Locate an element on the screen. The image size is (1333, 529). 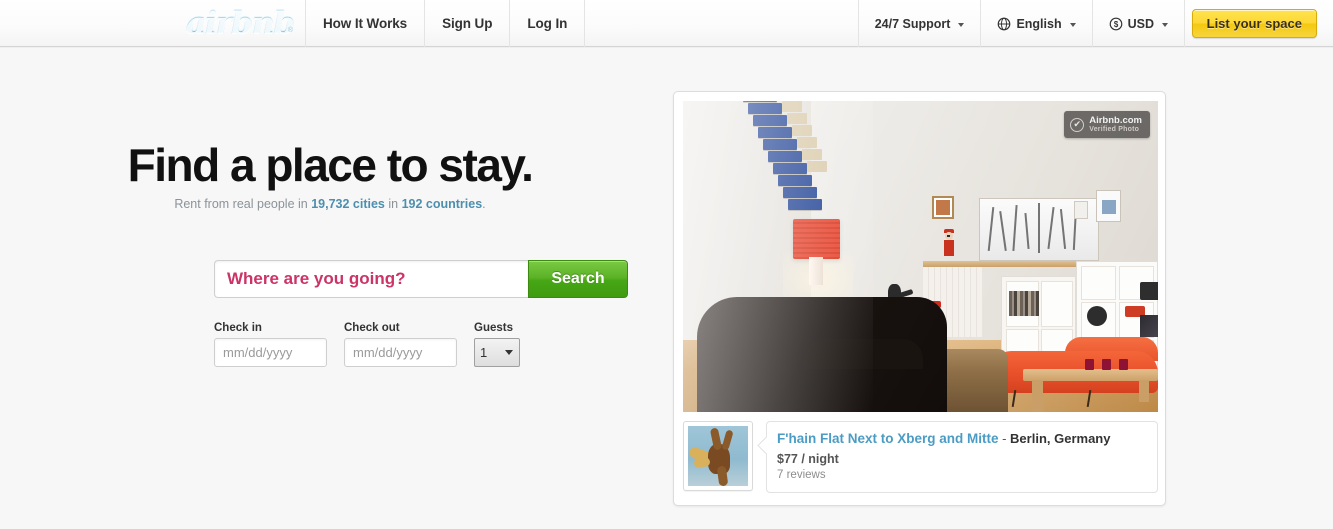
currency-dollar-icon: $ is located at coordinates (1116, 24).